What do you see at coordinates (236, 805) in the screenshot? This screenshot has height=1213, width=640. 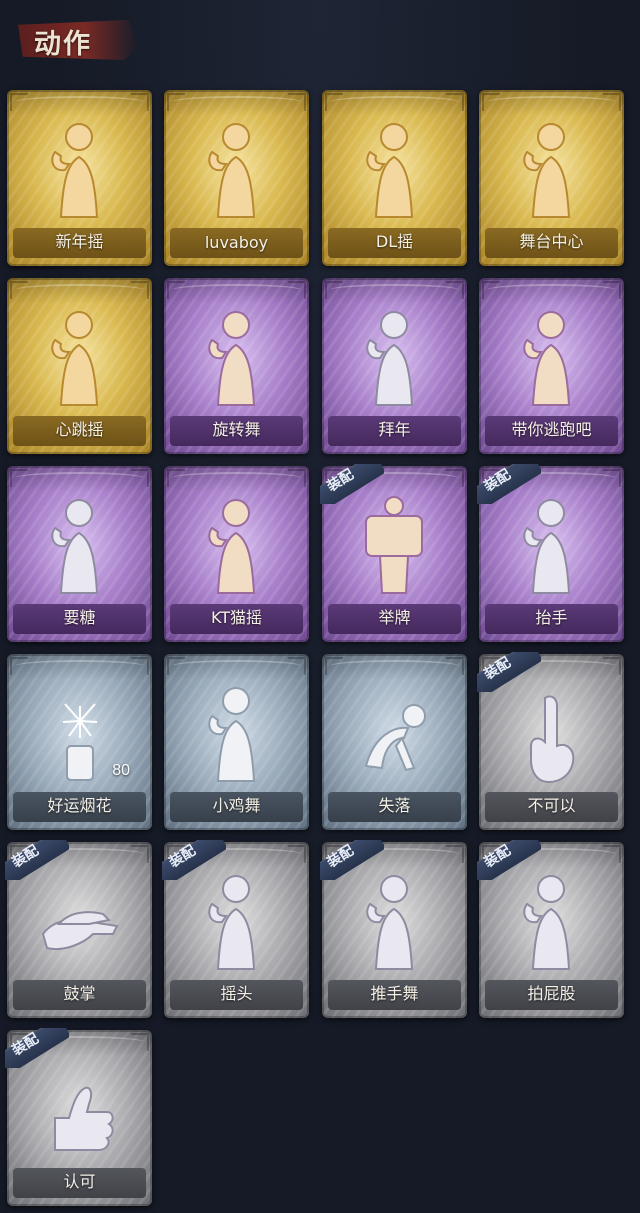 I see `card-label: 小鸡舞` at bounding box center [236, 805].